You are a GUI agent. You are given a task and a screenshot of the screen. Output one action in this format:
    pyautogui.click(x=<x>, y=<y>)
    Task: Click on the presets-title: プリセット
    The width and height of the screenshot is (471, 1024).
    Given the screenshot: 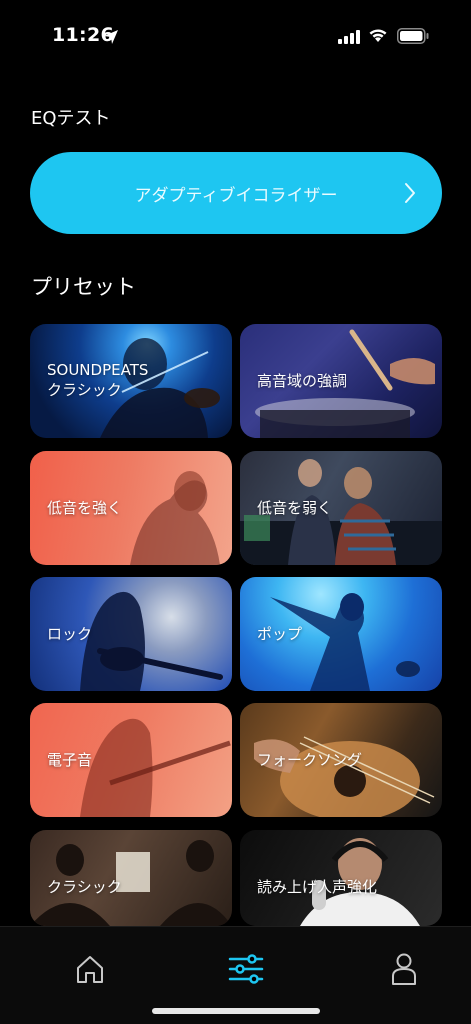 What is the action you would take?
    pyautogui.click(x=83, y=287)
    